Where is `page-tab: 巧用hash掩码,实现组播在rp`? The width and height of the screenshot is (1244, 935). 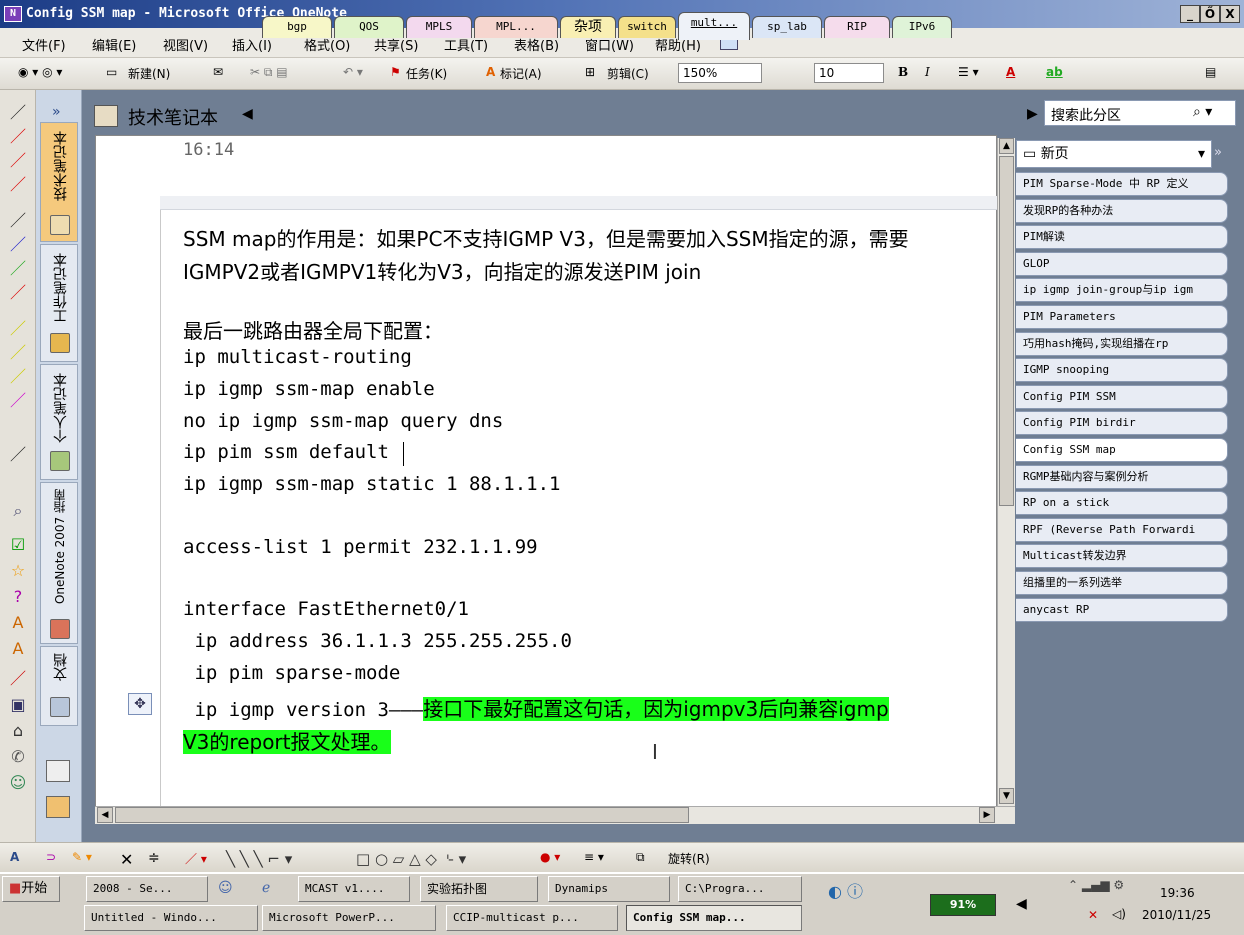
page-tab: 巧用hash掩码,实现组播在rp is located at coordinates (1122, 343).